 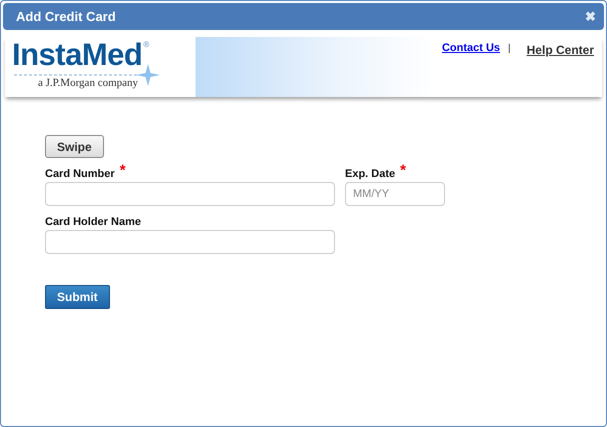 I want to click on field-label: Card Number, so click(x=80, y=174).